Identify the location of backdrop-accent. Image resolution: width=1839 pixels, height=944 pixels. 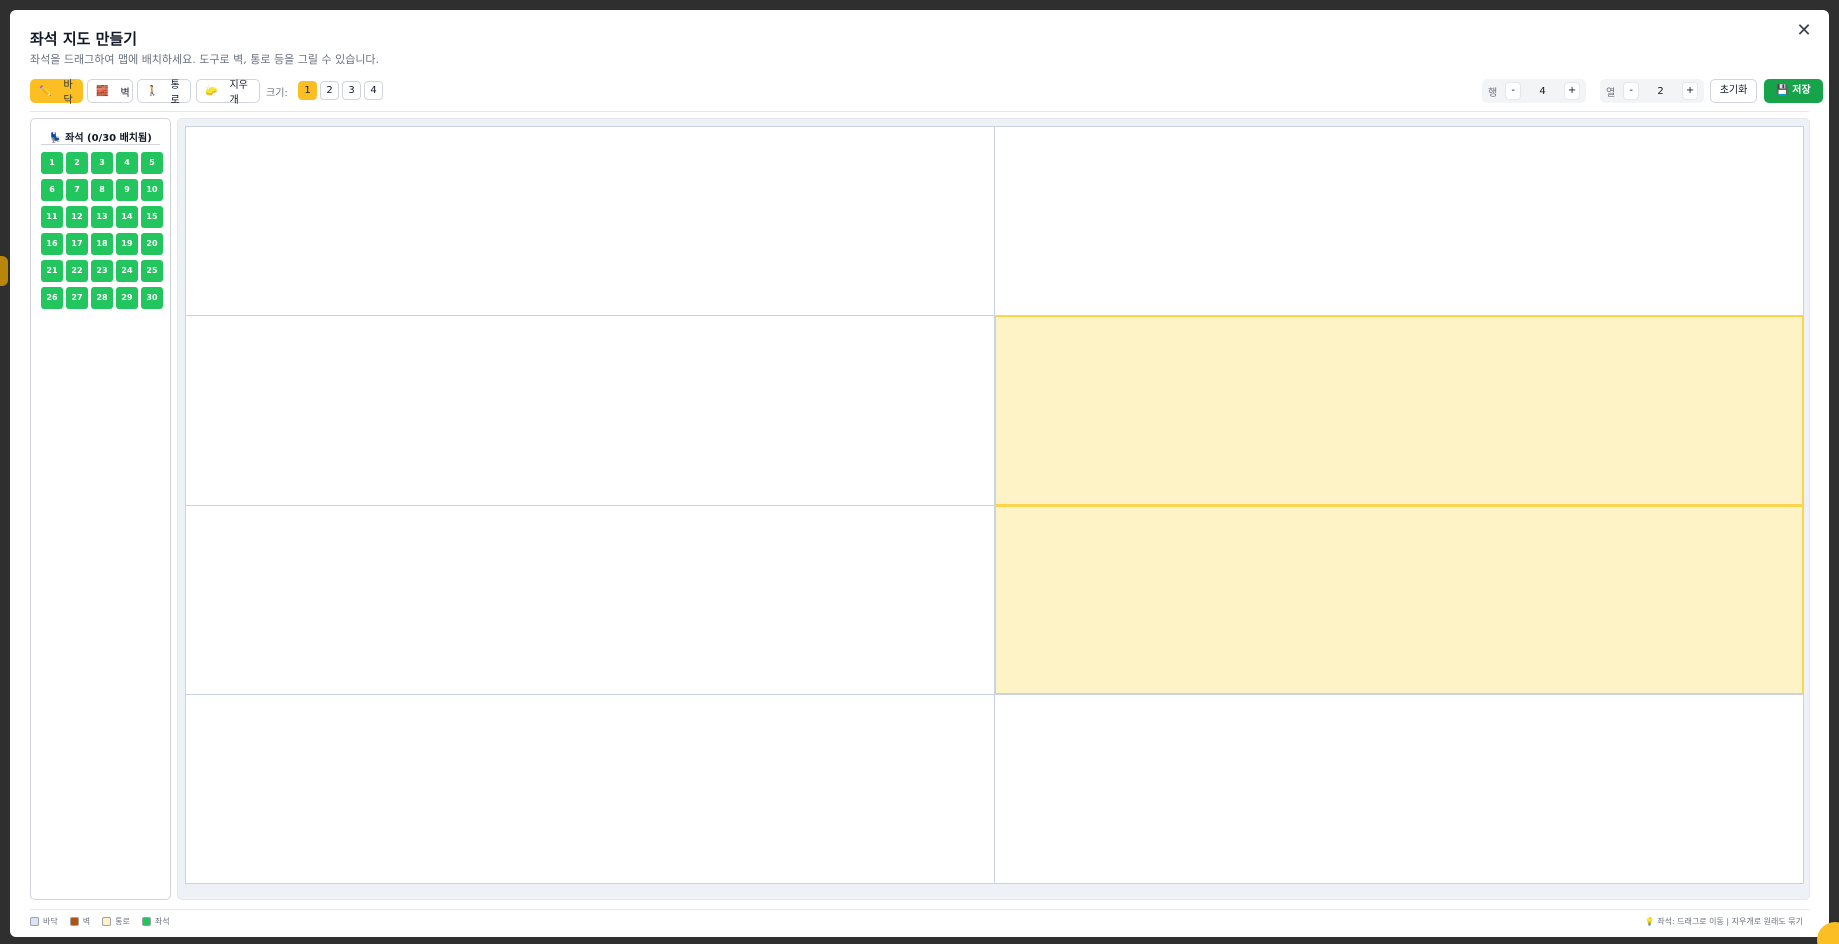
(4, 271).